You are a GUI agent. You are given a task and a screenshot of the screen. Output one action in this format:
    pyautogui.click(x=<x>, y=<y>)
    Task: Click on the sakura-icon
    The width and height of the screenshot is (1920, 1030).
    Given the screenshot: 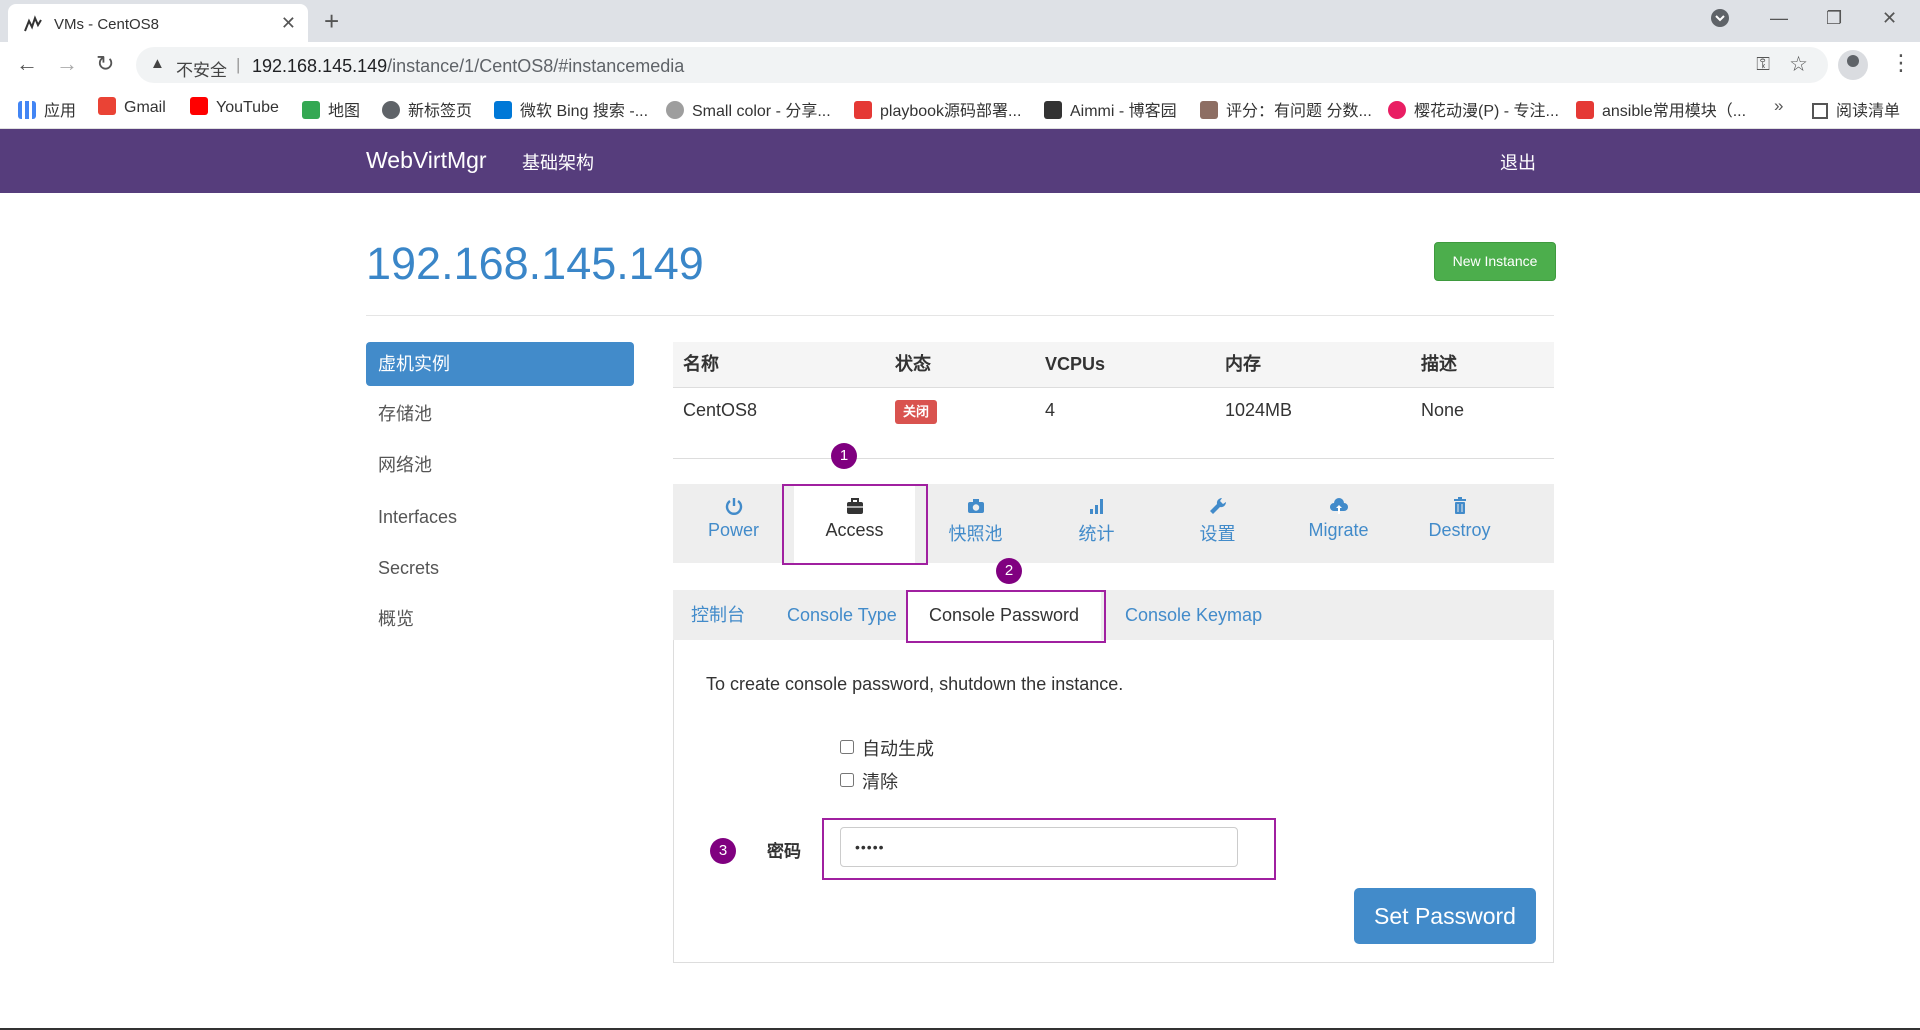 What is the action you would take?
    pyautogui.click(x=1397, y=110)
    